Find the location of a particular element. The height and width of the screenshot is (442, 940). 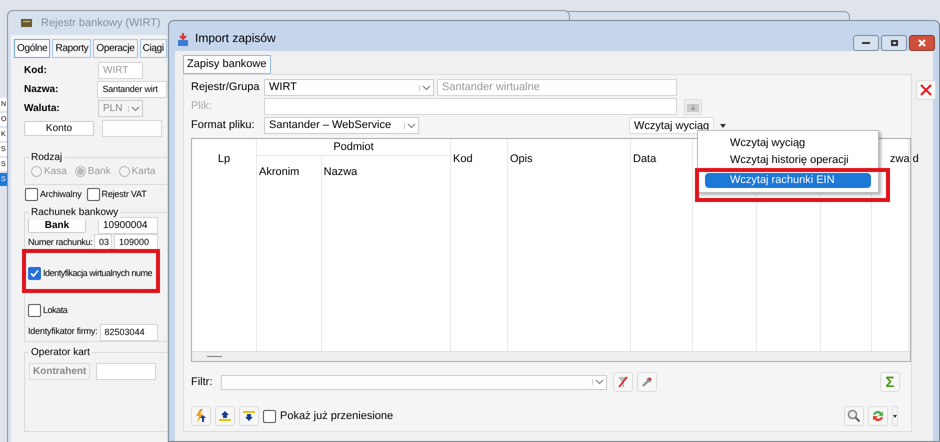

checkbox-label: Rejestr VAT is located at coordinates (124, 194).